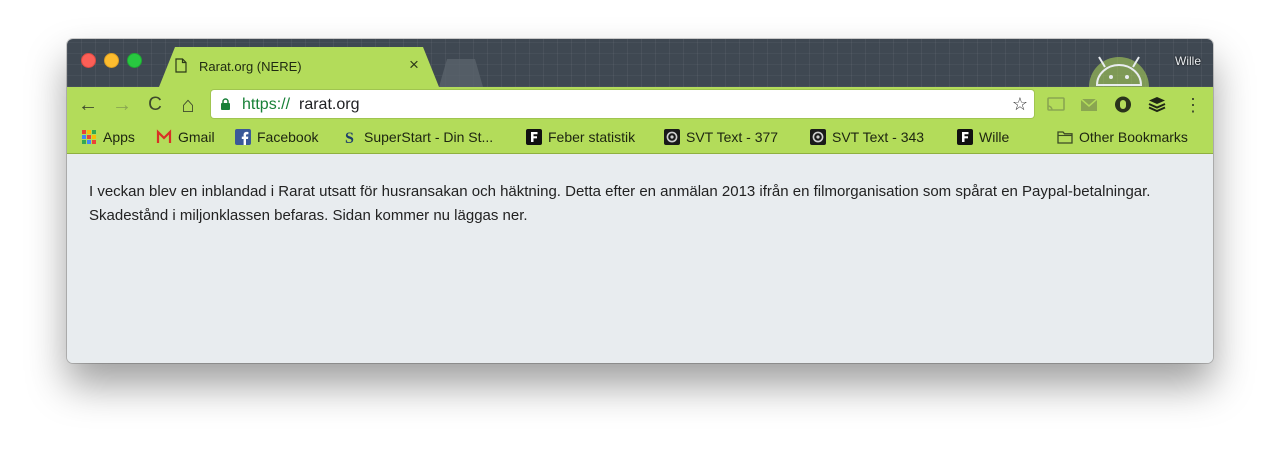 The width and height of the screenshot is (1280, 460). What do you see at coordinates (88, 105) in the screenshot?
I see `back-arrow-icon: ←` at bounding box center [88, 105].